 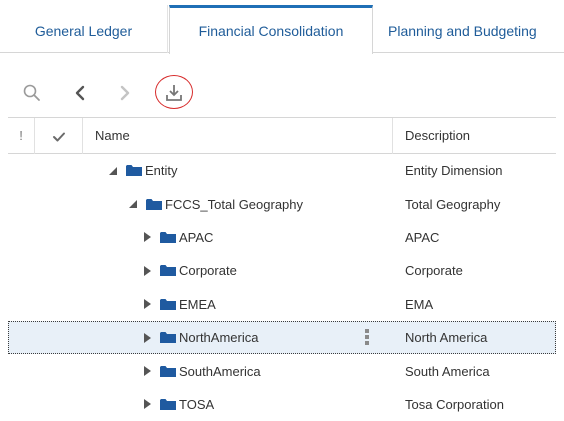 What do you see at coordinates (474, 136) in the screenshot?
I see `column-header-description: Description` at bounding box center [474, 136].